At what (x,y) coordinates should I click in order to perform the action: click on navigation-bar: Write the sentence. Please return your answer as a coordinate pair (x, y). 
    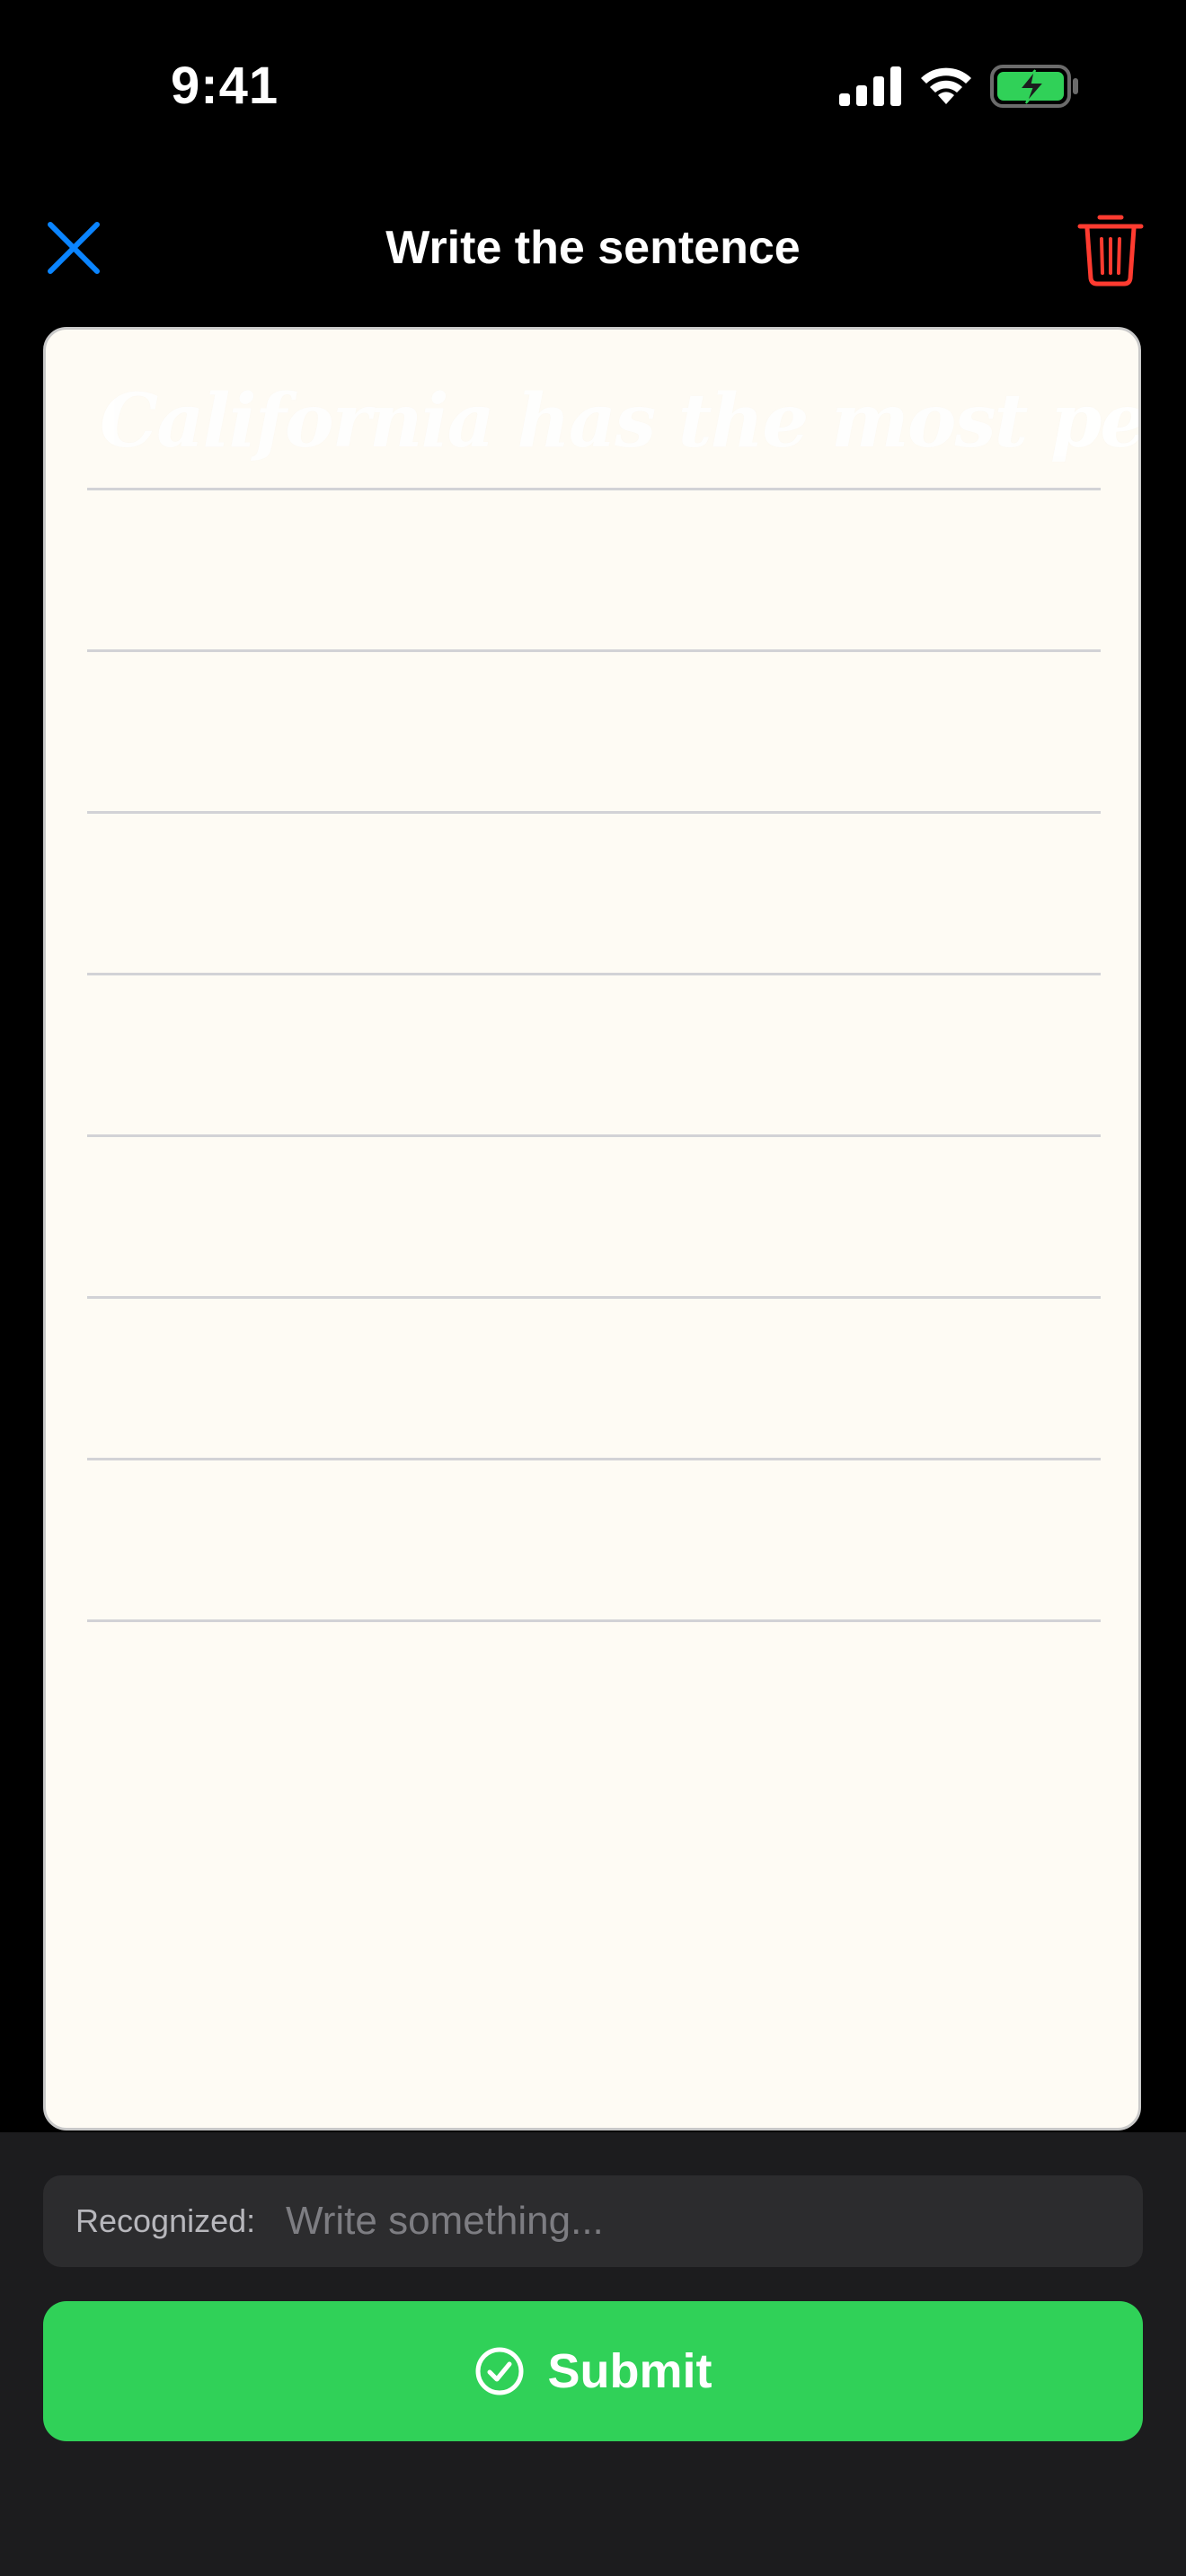
    Looking at the image, I should click on (593, 248).